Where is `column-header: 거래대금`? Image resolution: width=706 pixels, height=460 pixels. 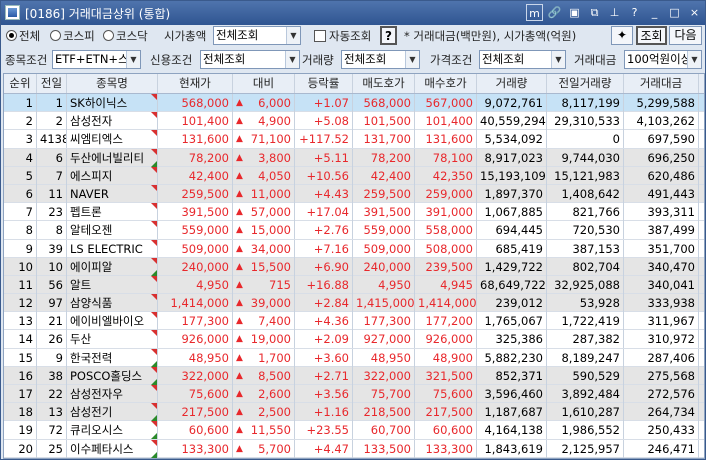
column-header: 거래대금 is located at coordinates (661, 83).